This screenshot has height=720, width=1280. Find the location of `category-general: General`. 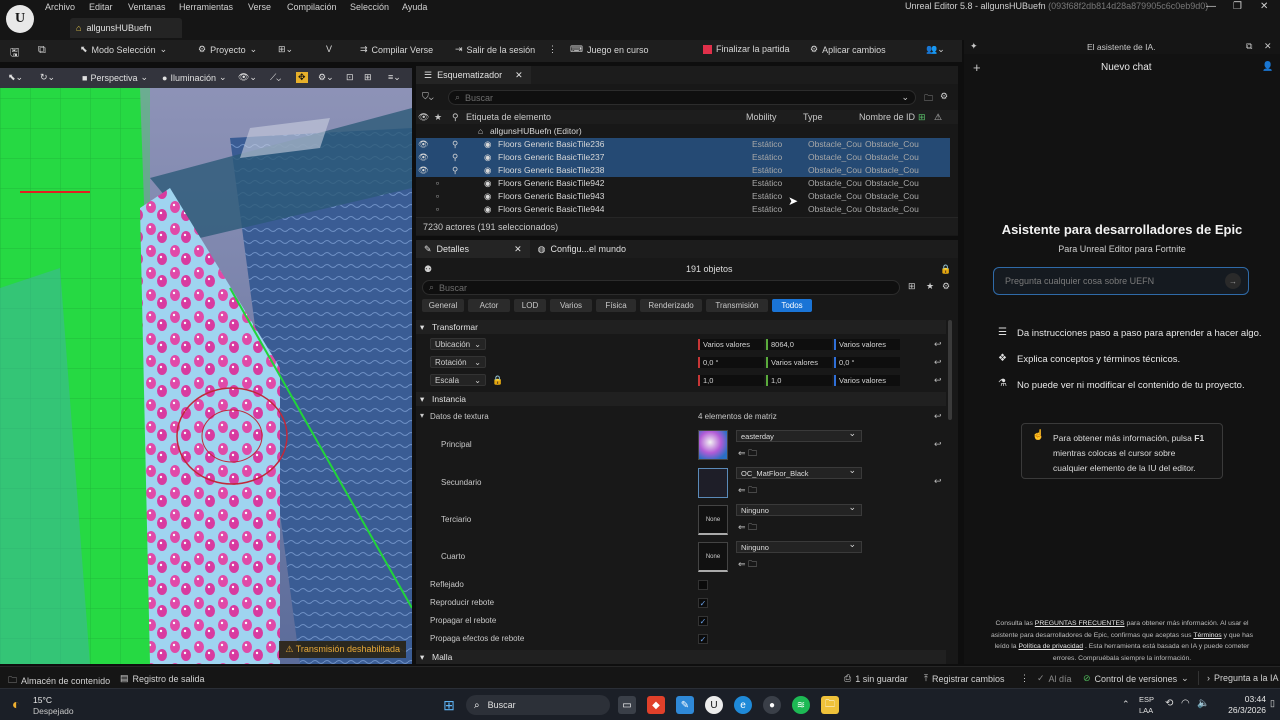

category-general: General is located at coordinates (443, 305).